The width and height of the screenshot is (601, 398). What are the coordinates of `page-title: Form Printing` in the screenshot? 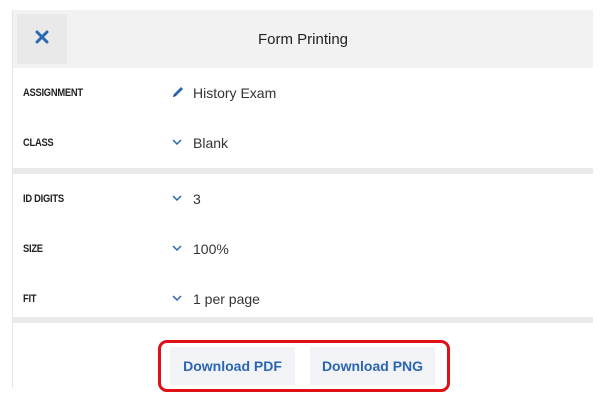 It's located at (303, 39).